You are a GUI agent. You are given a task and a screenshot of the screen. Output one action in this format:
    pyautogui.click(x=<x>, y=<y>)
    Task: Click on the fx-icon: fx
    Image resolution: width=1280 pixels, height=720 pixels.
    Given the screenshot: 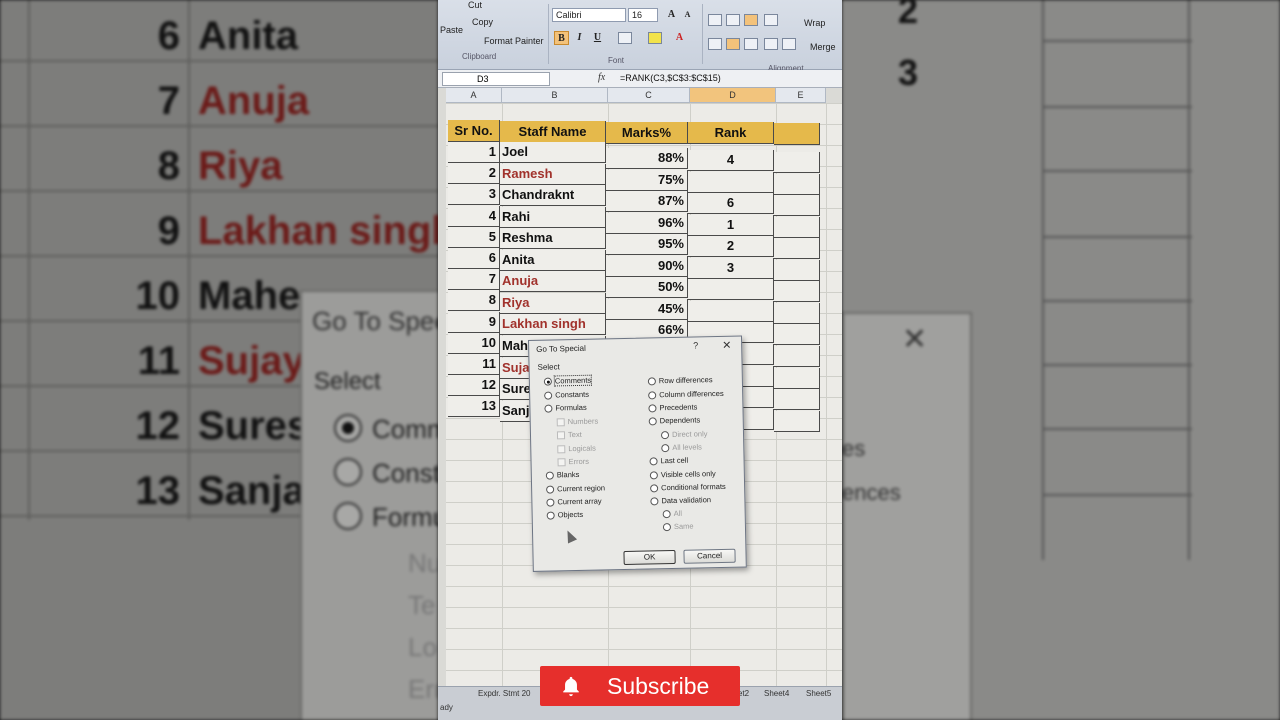 What is the action you would take?
    pyautogui.click(x=601, y=77)
    